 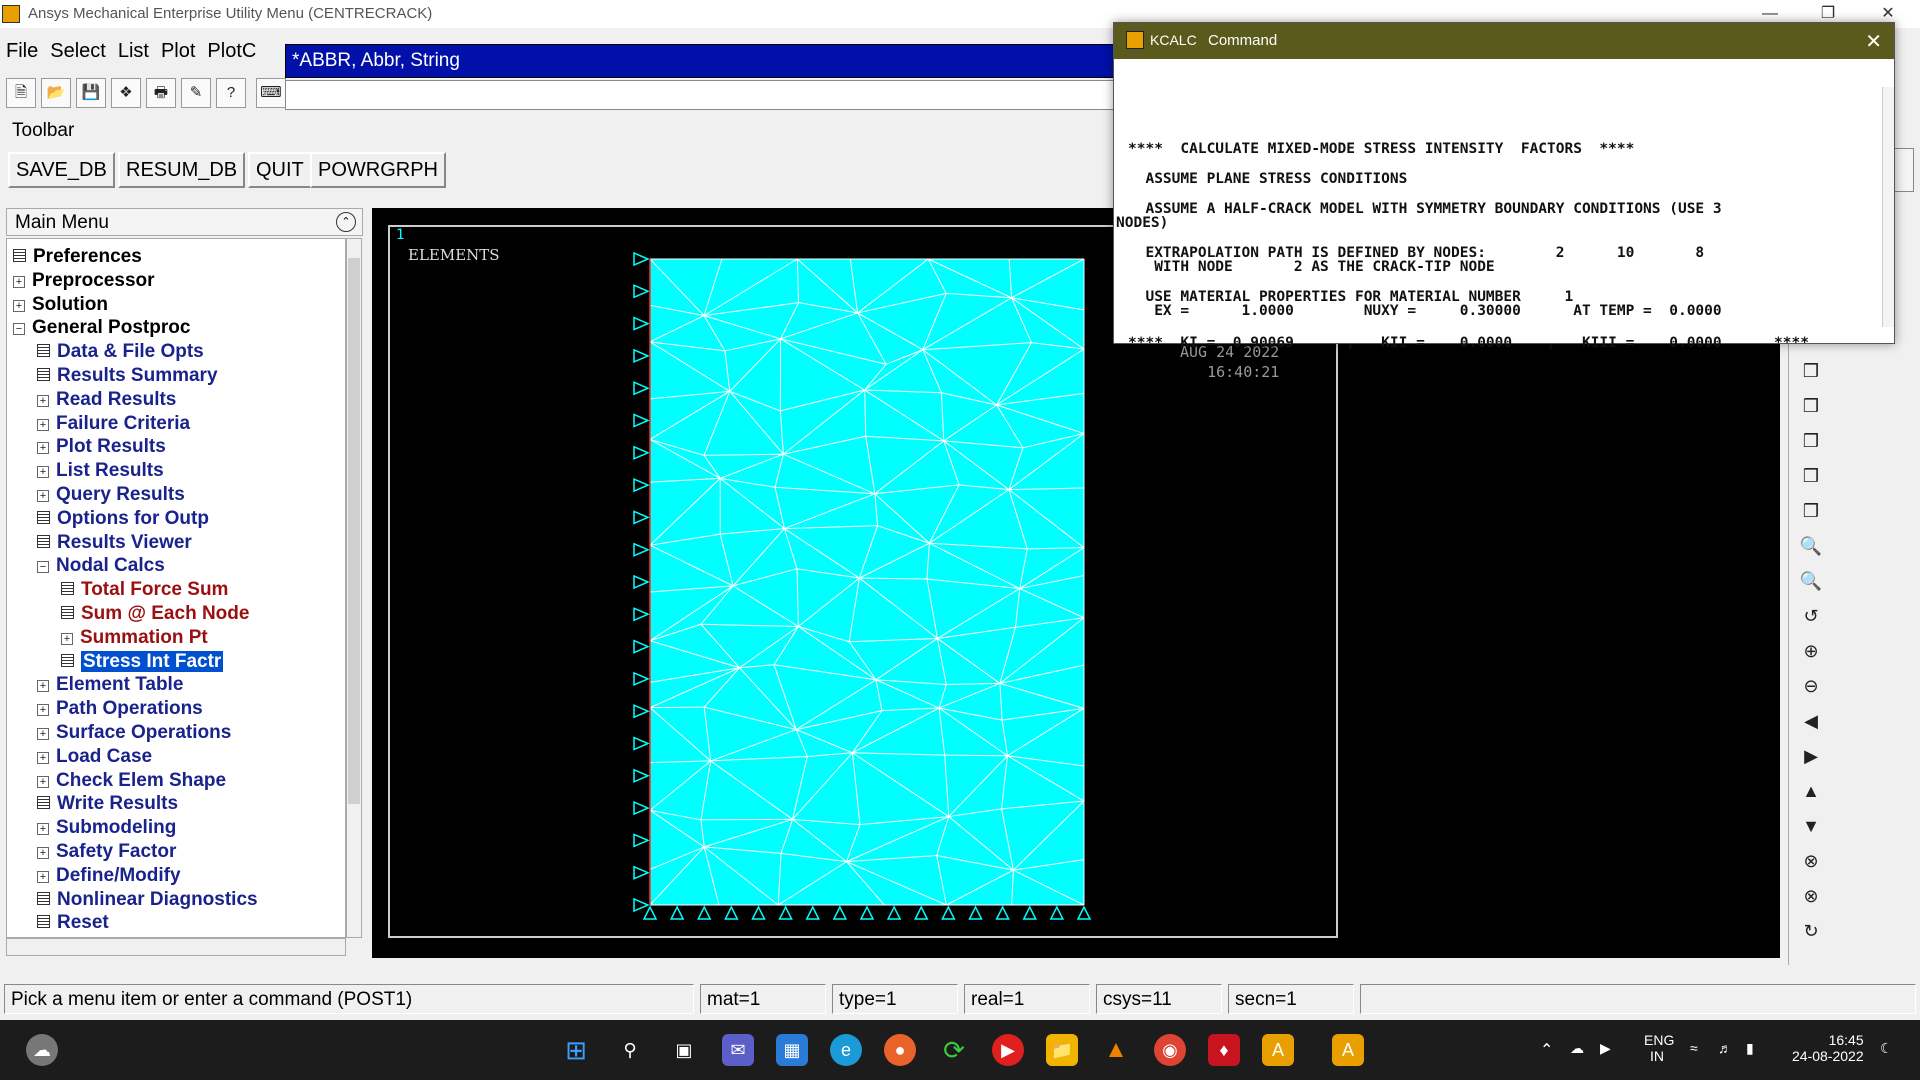 I want to click on battery-icon: ▮, so click(x=1750, y=1048).